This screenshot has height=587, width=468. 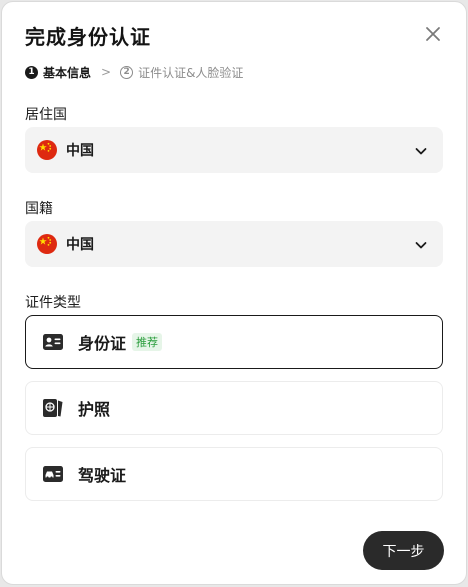 What do you see at coordinates (234, 474) in the screenshot?
I see `document-option-driver-license: 驾驶证` at bounding box center [234, 474].